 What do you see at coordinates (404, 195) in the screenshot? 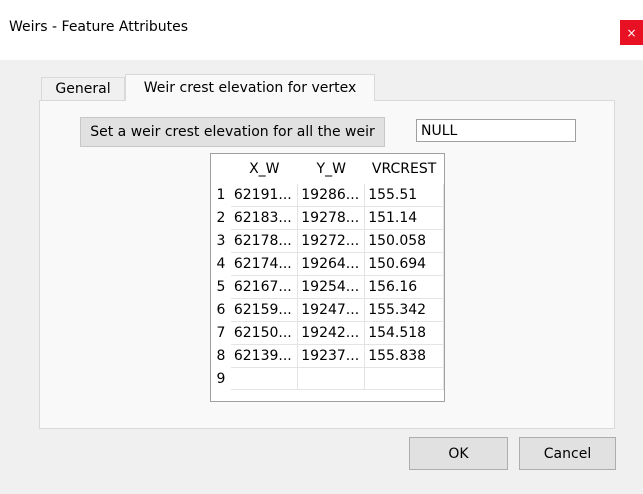
I see `cell-vrcrest: 155.51` at bounding box center [404, 195].